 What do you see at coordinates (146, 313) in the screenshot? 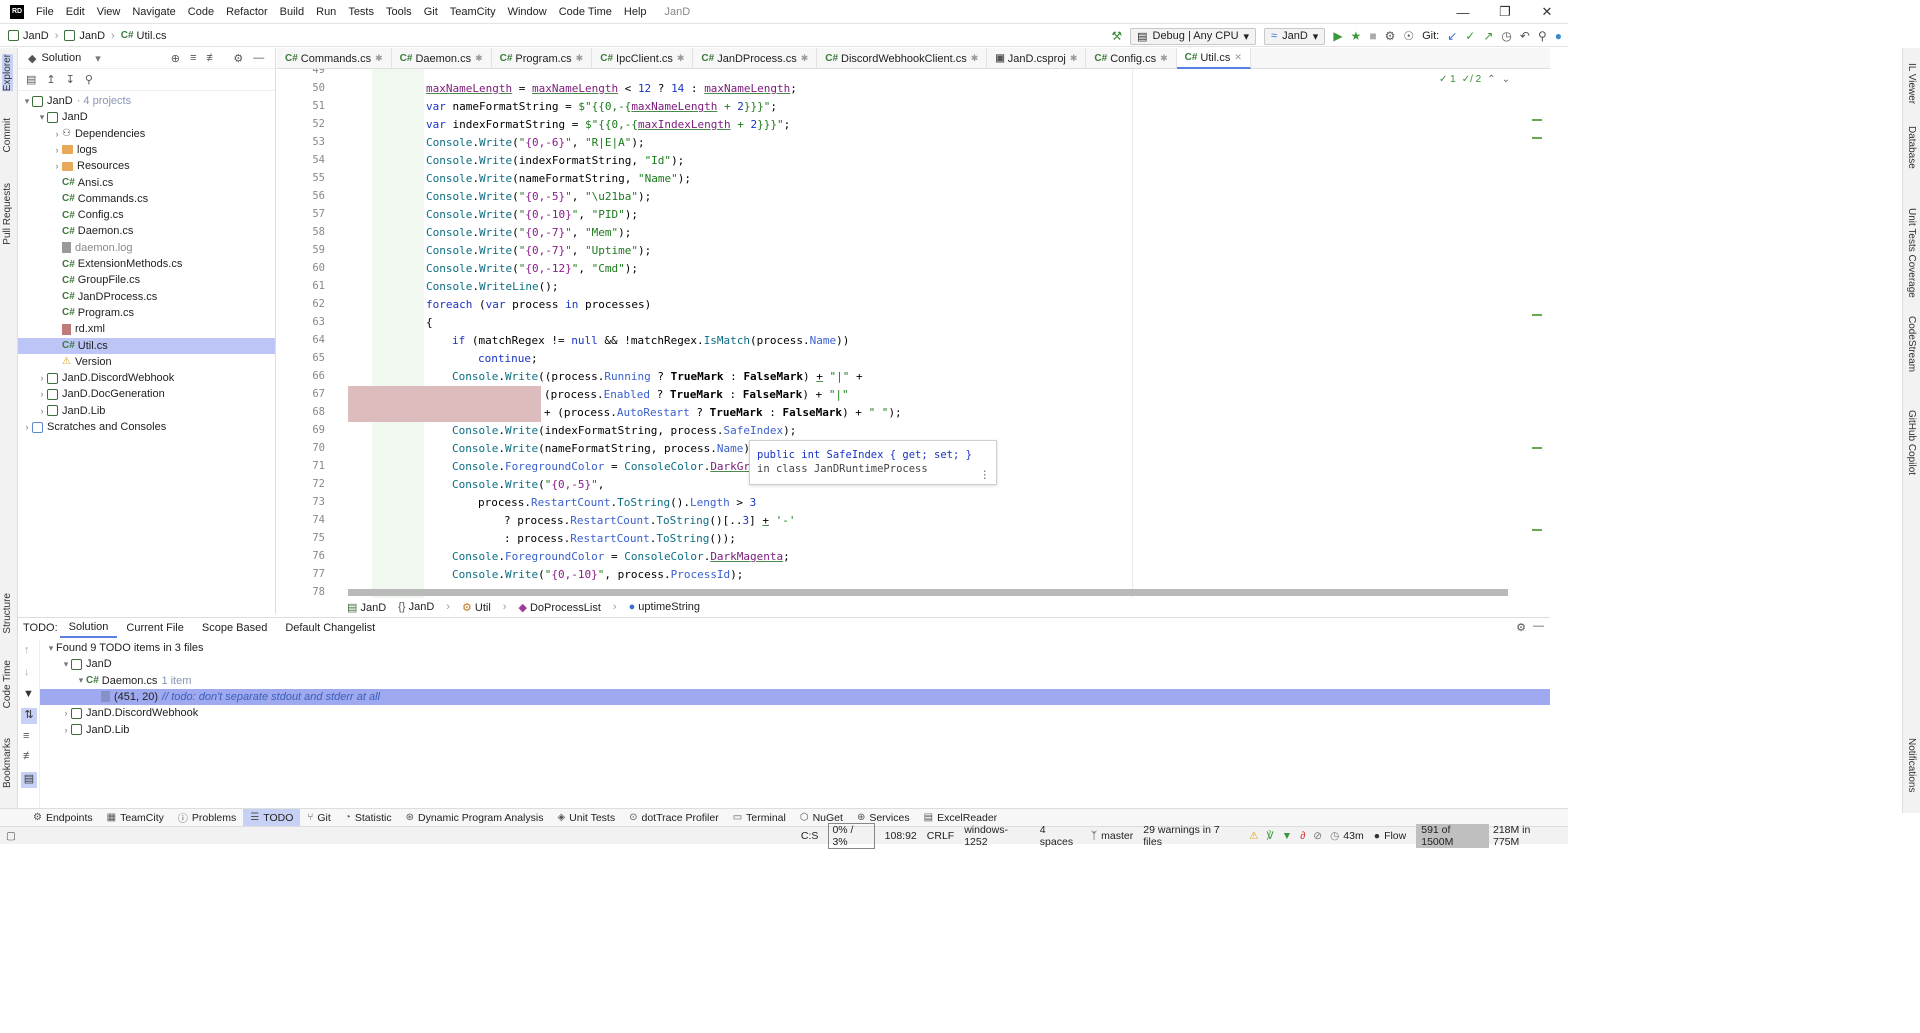
I see `tree-item: C# Program.cs` at bounding box center [146, 313].